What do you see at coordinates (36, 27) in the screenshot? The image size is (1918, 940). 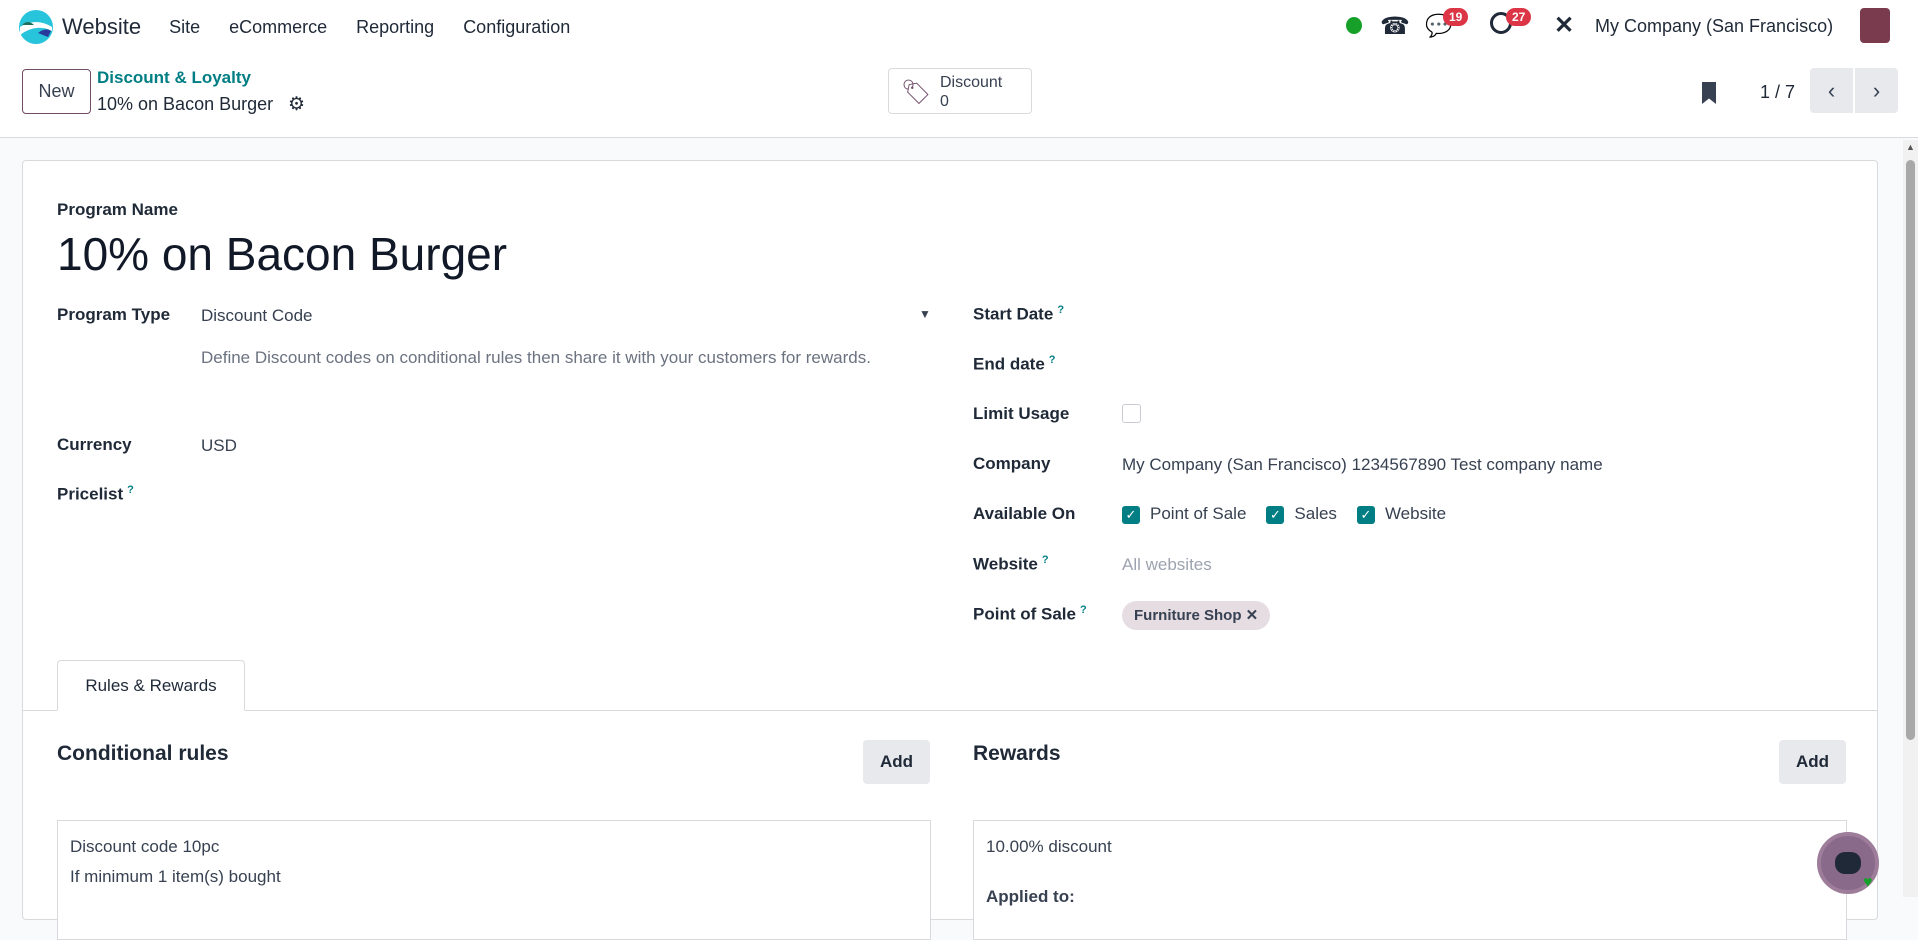 I see `website-logo-icon` at bounding box center [36, 27].